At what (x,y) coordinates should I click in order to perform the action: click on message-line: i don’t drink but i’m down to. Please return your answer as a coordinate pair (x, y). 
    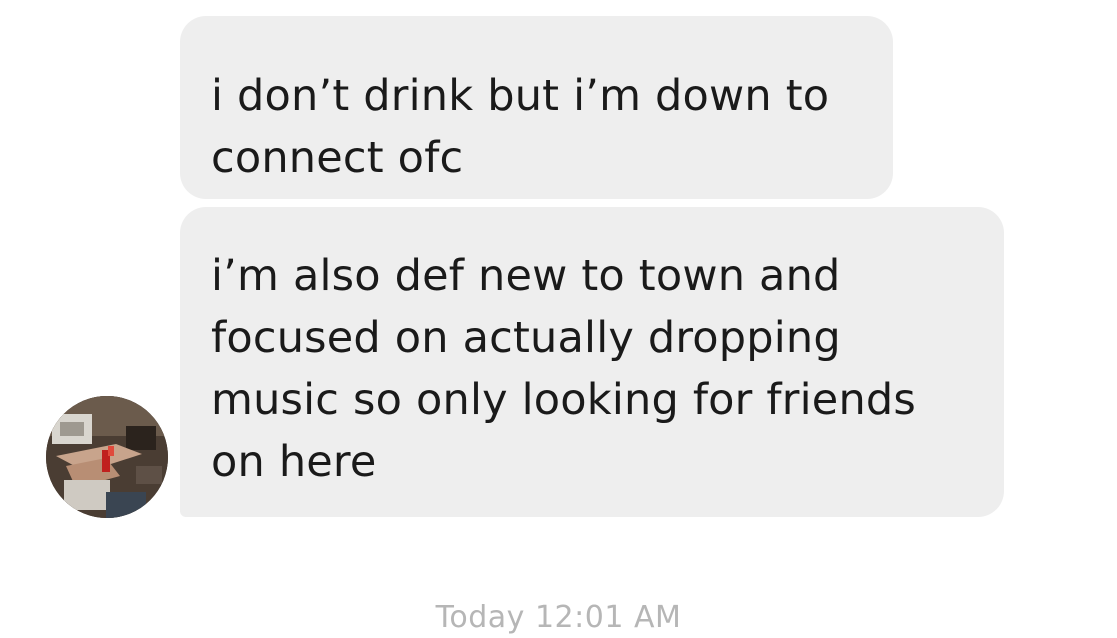
    Looking at the image, I should click on (520, 96).